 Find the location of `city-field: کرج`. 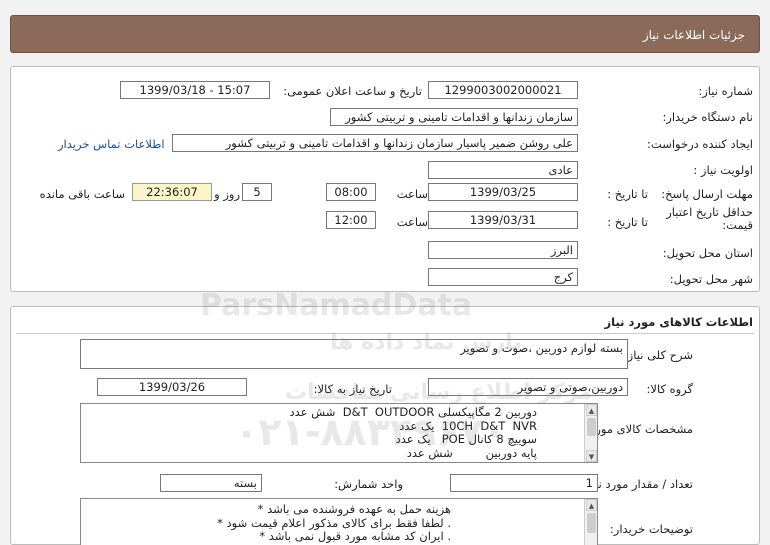

city-field: کرج is located at coordinates (503, 277).